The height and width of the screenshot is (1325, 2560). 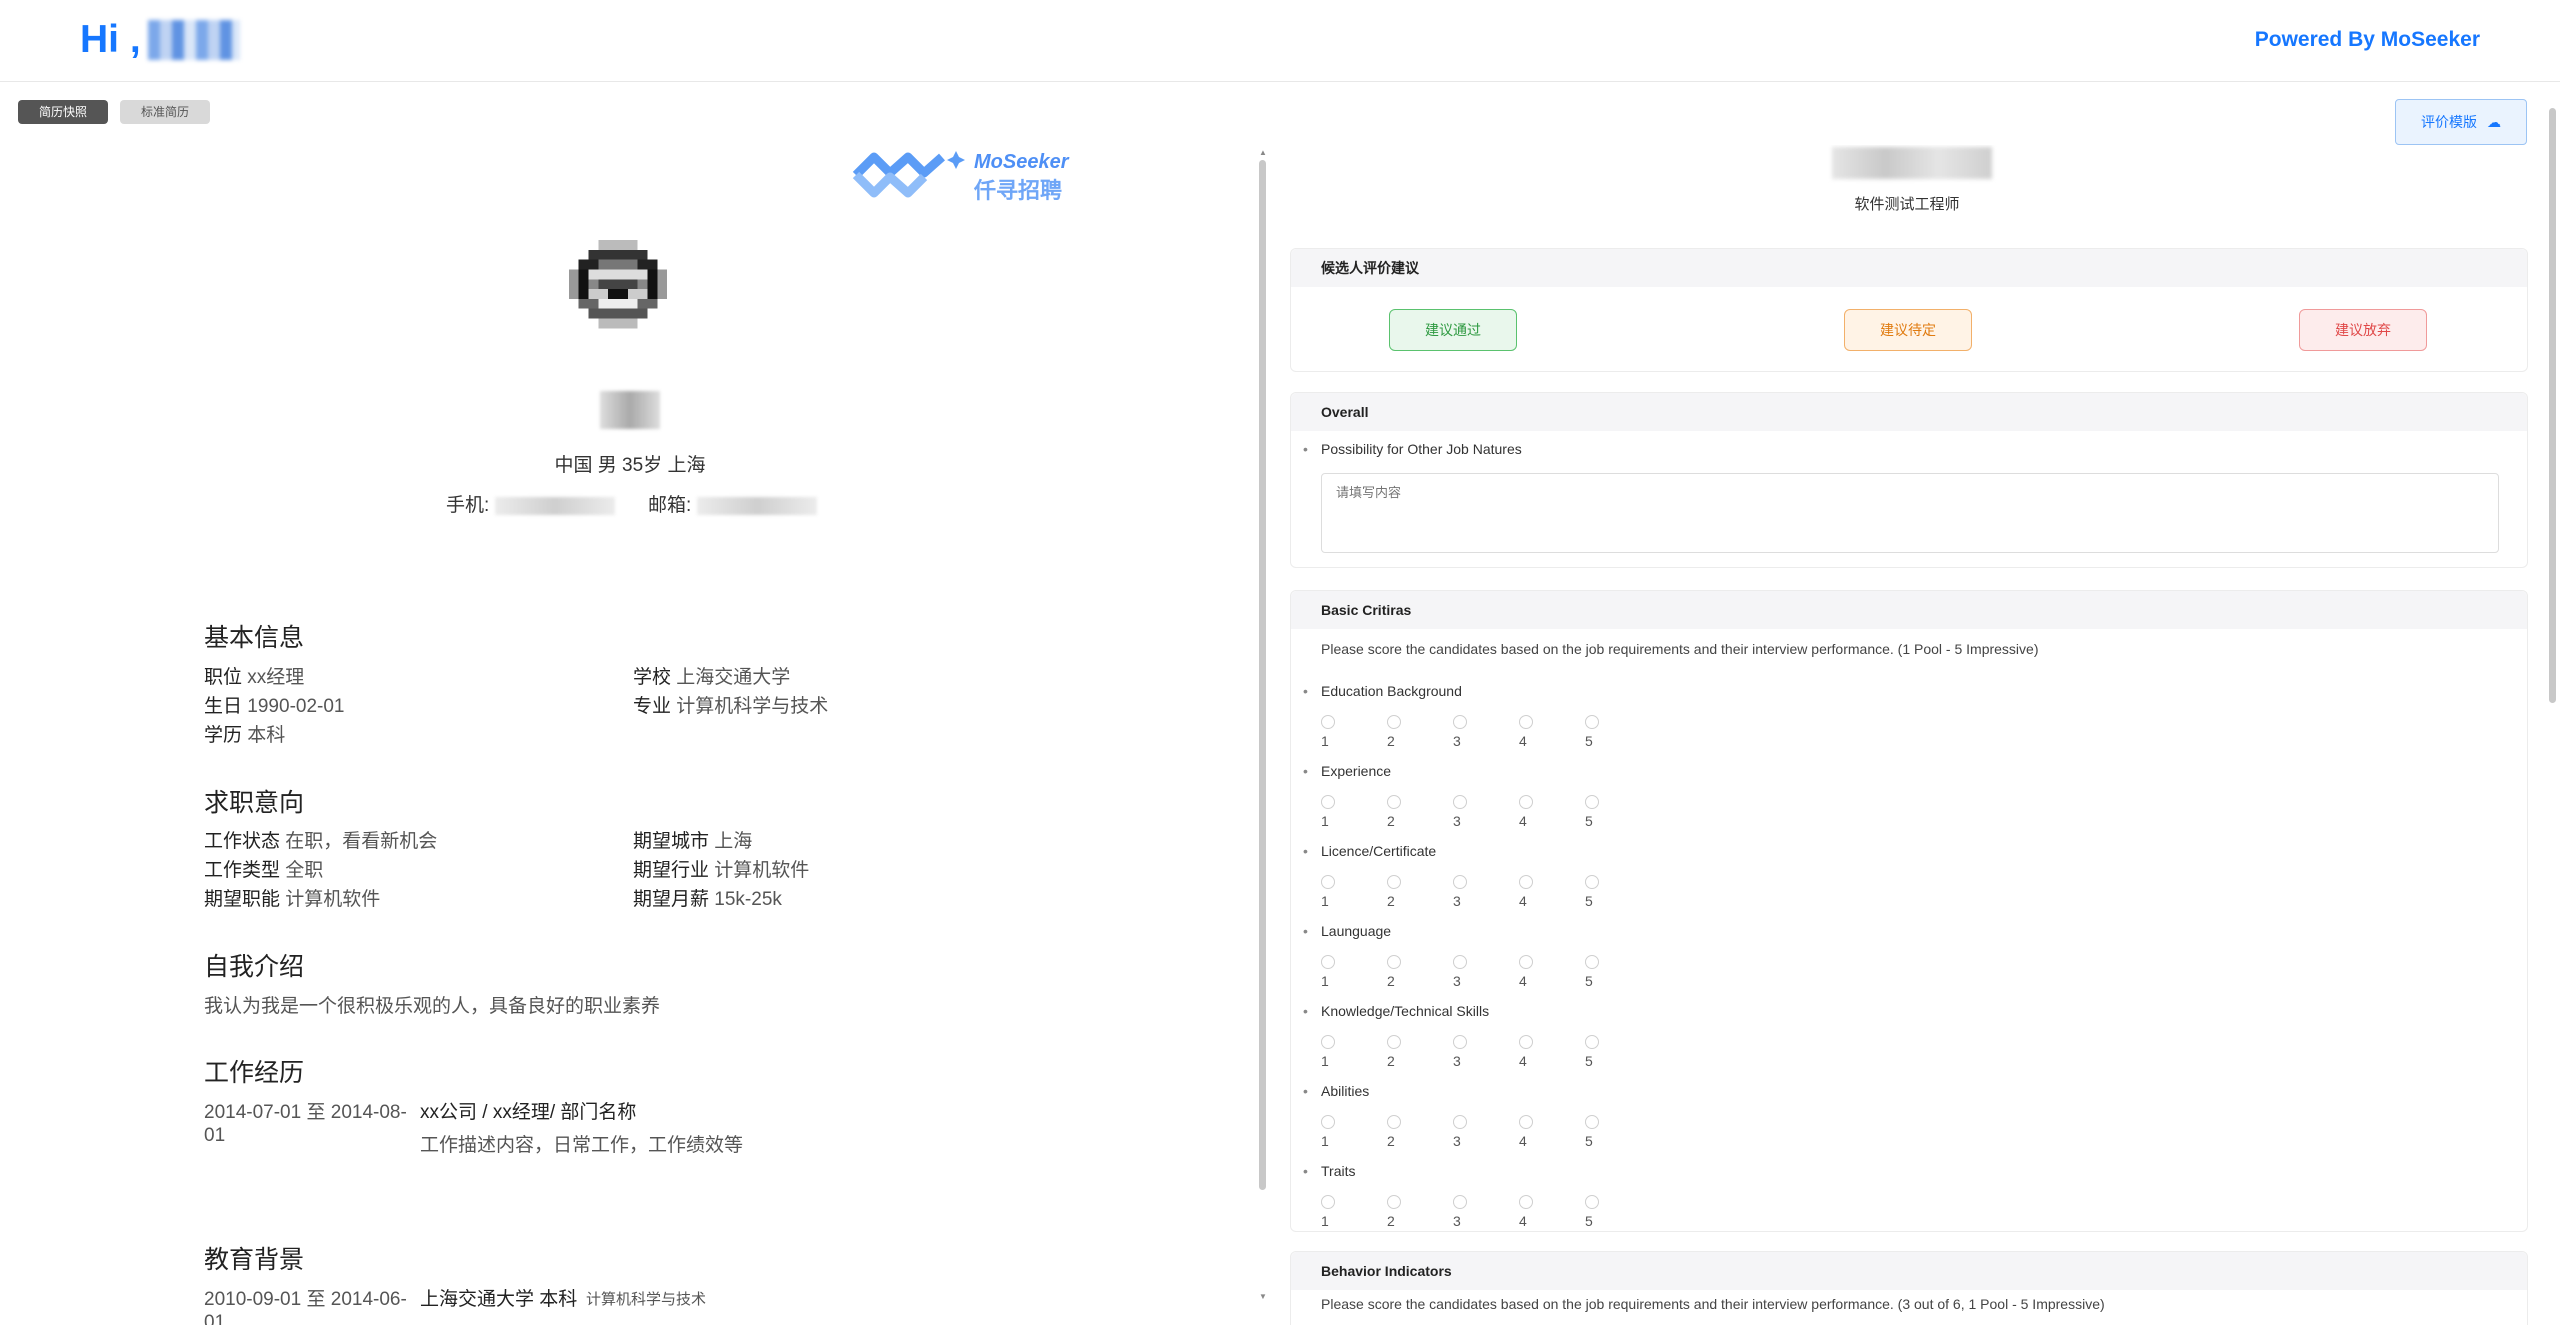 I want to click on candidate-avatar, so click(x=618, y=284).